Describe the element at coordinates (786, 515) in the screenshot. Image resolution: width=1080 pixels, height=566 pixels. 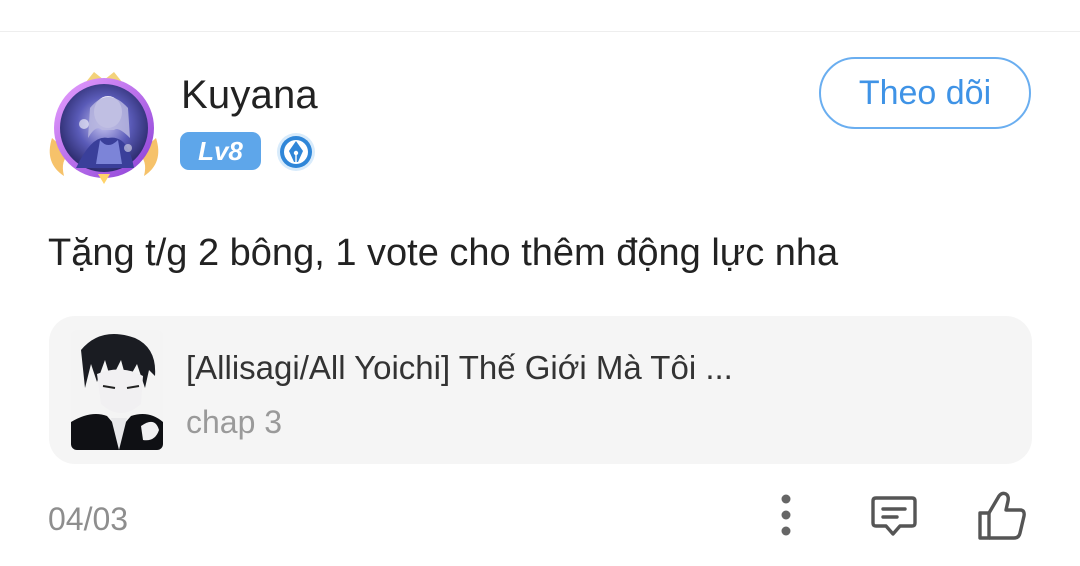
I see `more-vertical-icon` at that location.